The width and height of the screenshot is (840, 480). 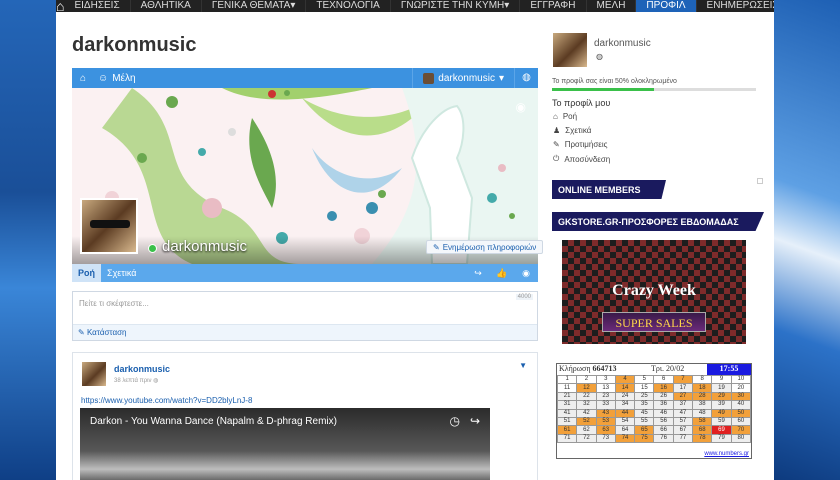 What do you see at coordinates (622, 43) in the screenshot?
I see `sidebar-username: darkonmusic` at bounding box center [622, 43].